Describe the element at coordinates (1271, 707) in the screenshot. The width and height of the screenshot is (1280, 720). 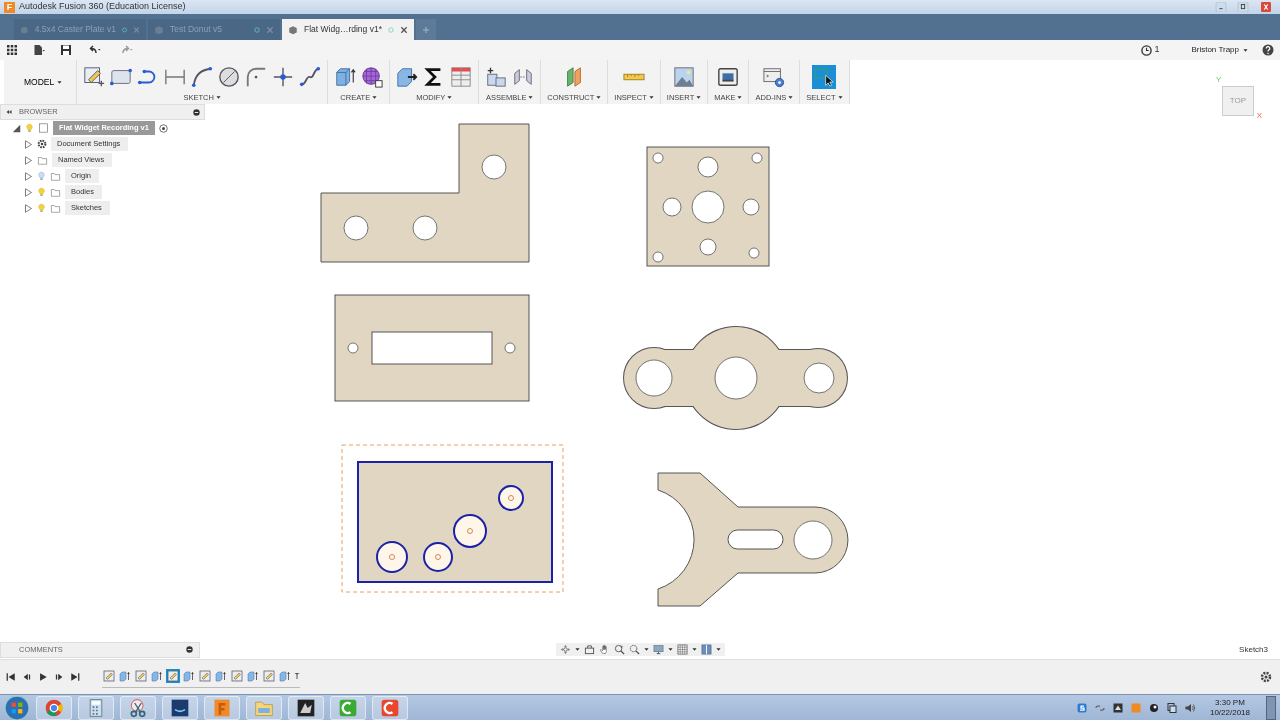
I see `show-desktop-button` at that location.